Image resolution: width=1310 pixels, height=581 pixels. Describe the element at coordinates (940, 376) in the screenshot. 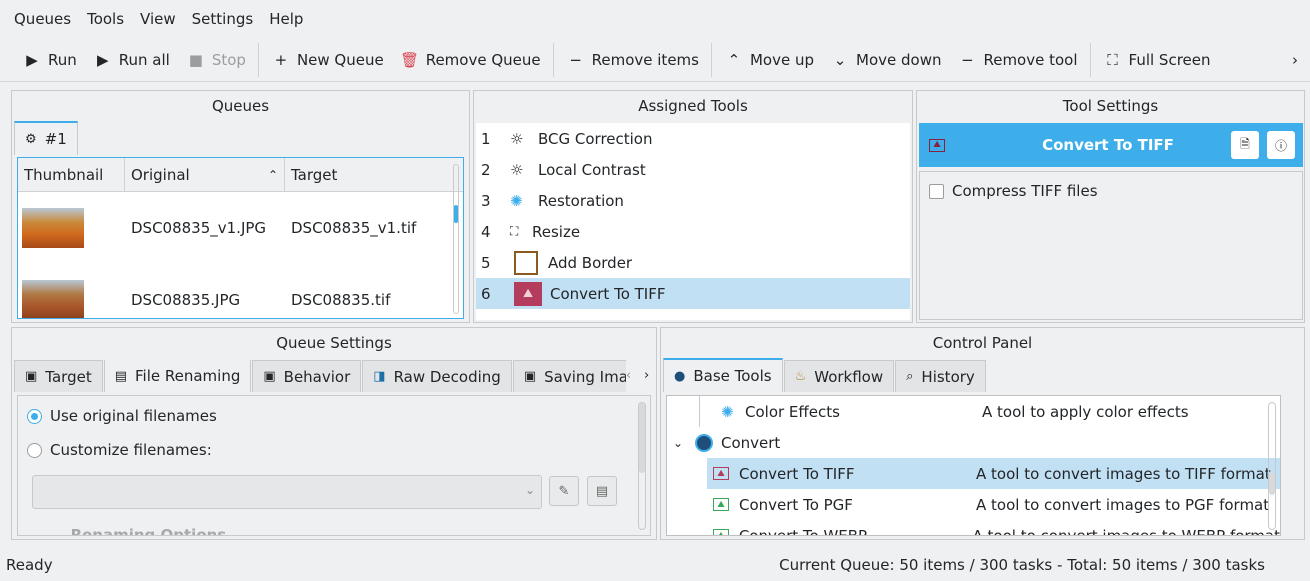

I see `tab-history: ⌕ History` at that location.